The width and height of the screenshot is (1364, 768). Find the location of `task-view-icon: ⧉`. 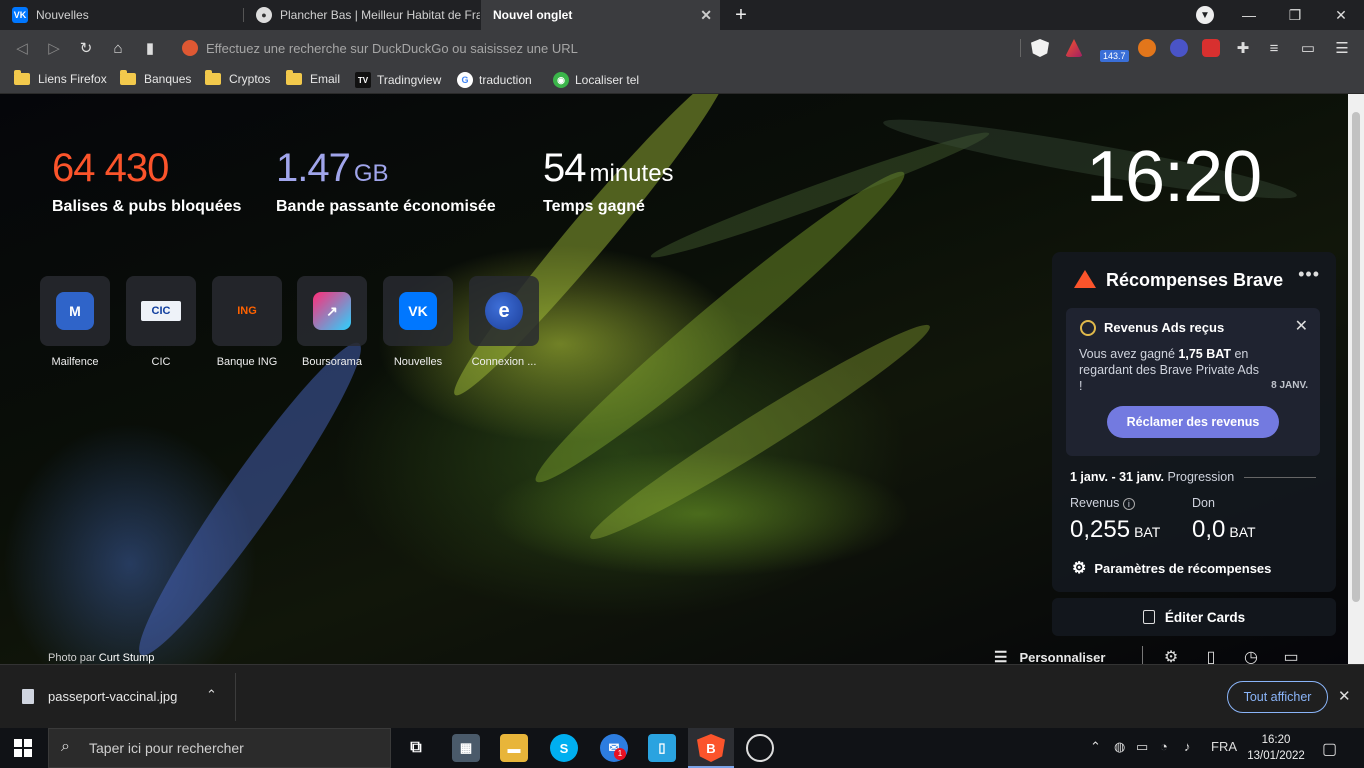

task-view-icon: ⧉ is located at coordinates (416, 748).